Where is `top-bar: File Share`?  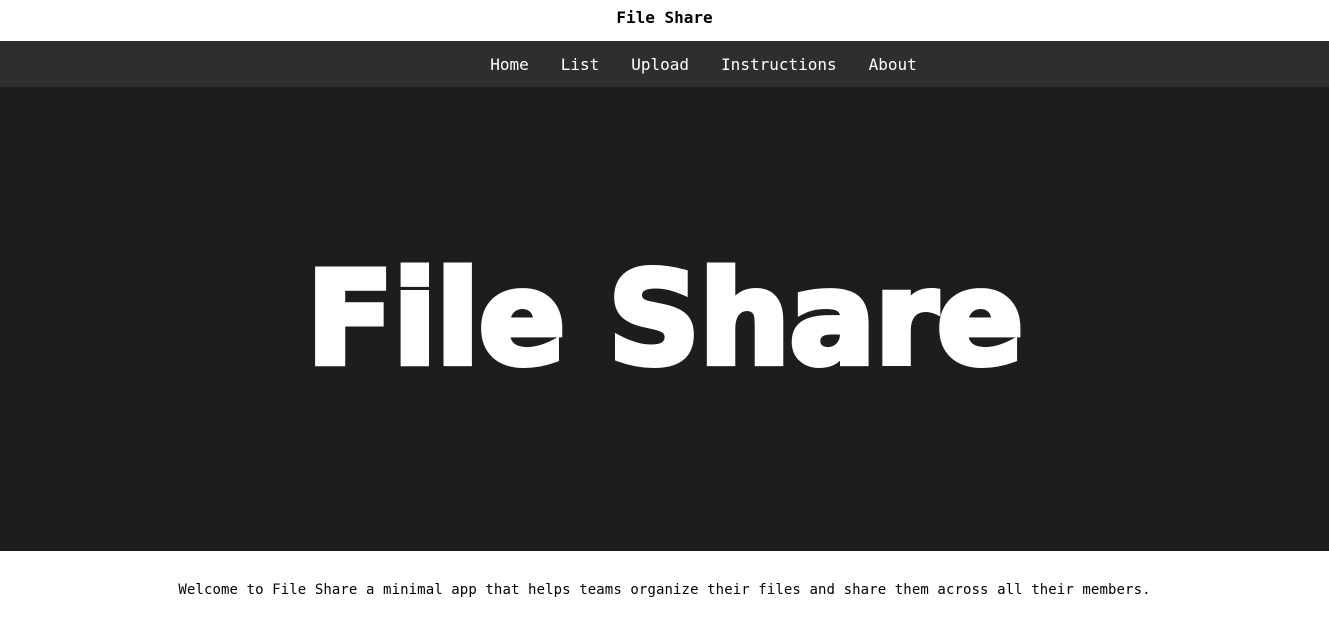
top-bar: File Share is located at coordinates (664, 20).